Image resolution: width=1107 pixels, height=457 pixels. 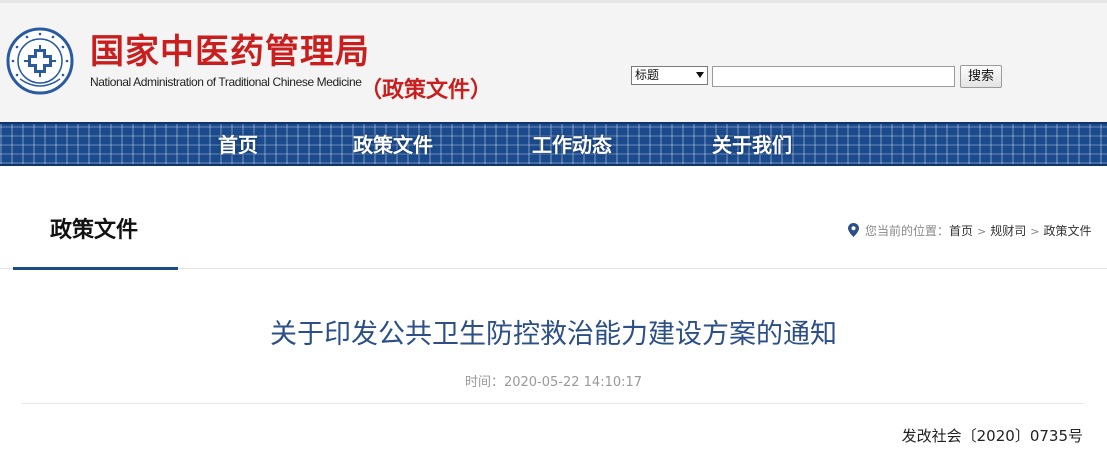 I want to click on channel-title: 政策文件, so click(x=94, y=230).